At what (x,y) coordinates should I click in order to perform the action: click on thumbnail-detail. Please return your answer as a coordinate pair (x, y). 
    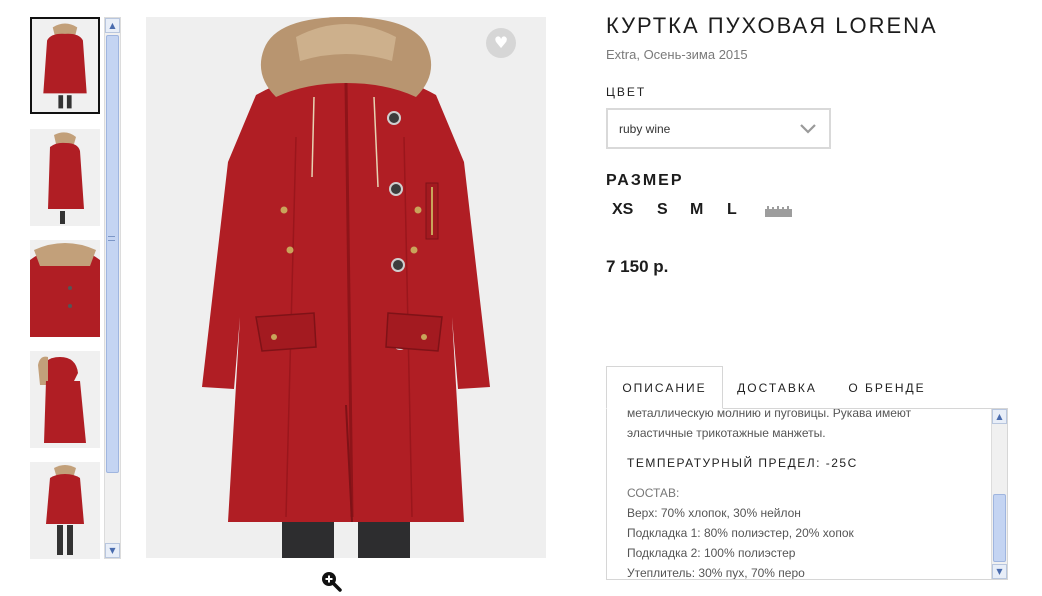
    Looking at the image, I should click on (65, 288).